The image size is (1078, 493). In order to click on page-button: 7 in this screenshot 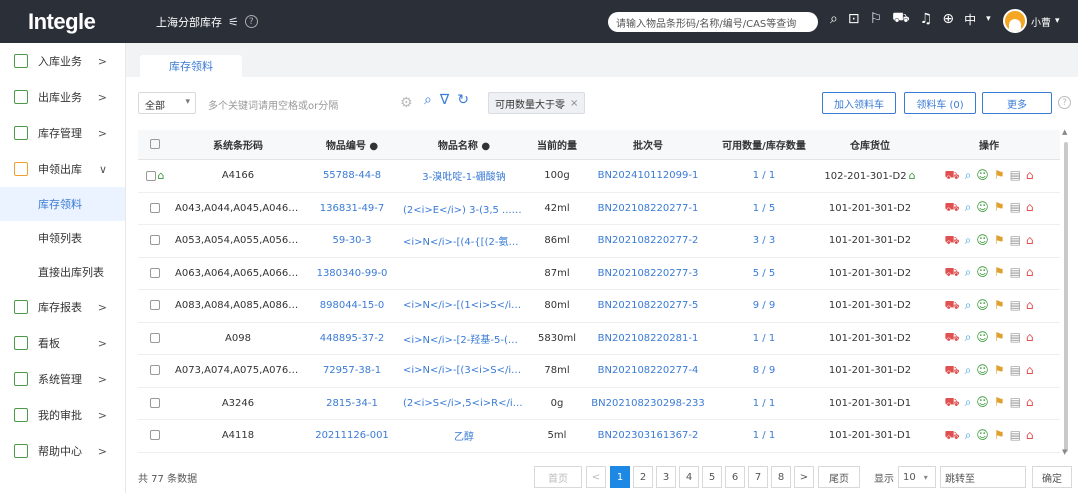, I will do `click(758, 477)`.